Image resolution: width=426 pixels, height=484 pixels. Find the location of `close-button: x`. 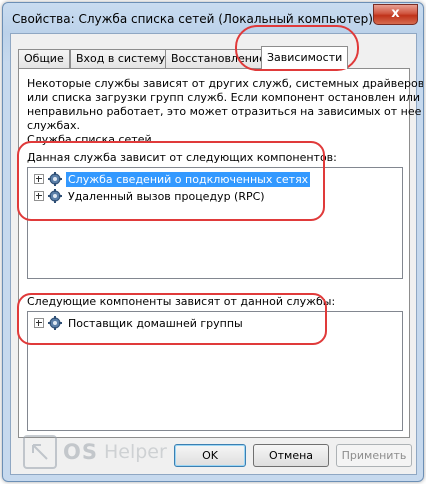

close-button: x is located at coordinates (395, 14).